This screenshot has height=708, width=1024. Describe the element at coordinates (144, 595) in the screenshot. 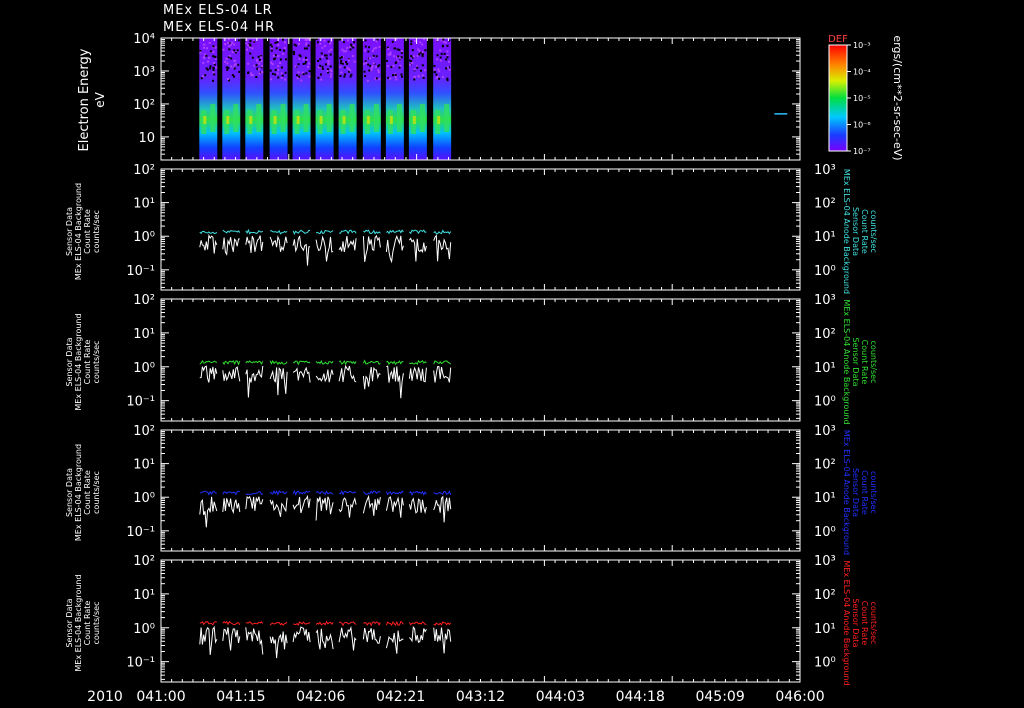

I see `left-y-tick-label: 10¹` at that location.